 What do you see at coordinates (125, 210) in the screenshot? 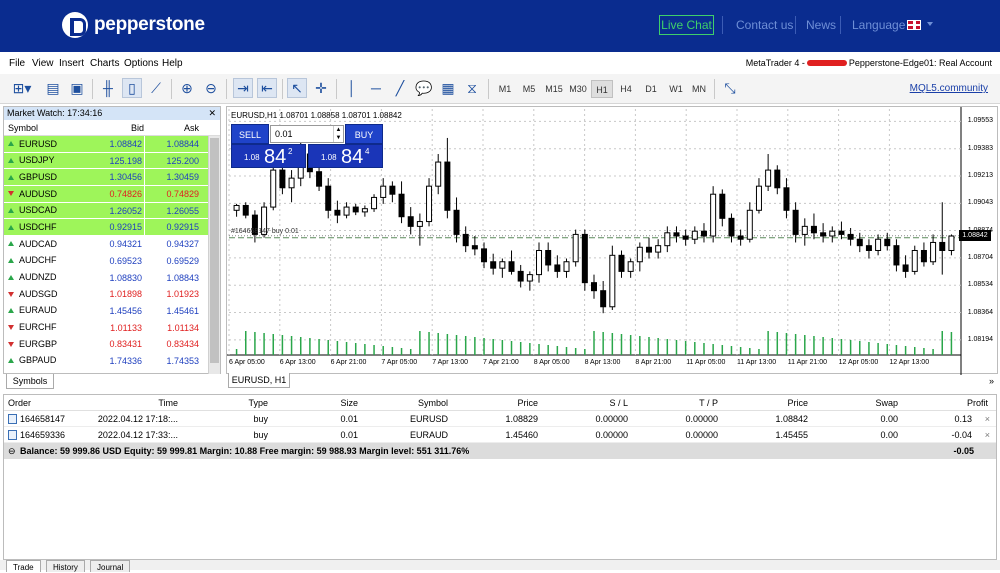
I see `bid-cell: 1.26052` at bounding box center [125, 210].